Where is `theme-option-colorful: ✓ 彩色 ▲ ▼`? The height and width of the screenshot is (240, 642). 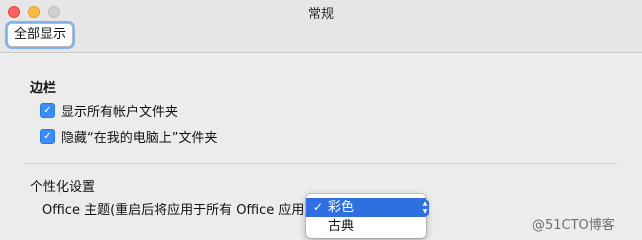 theme-option-colorful: ✓ 彩色 ▲ ▼ is located at coordinates (367, 207).